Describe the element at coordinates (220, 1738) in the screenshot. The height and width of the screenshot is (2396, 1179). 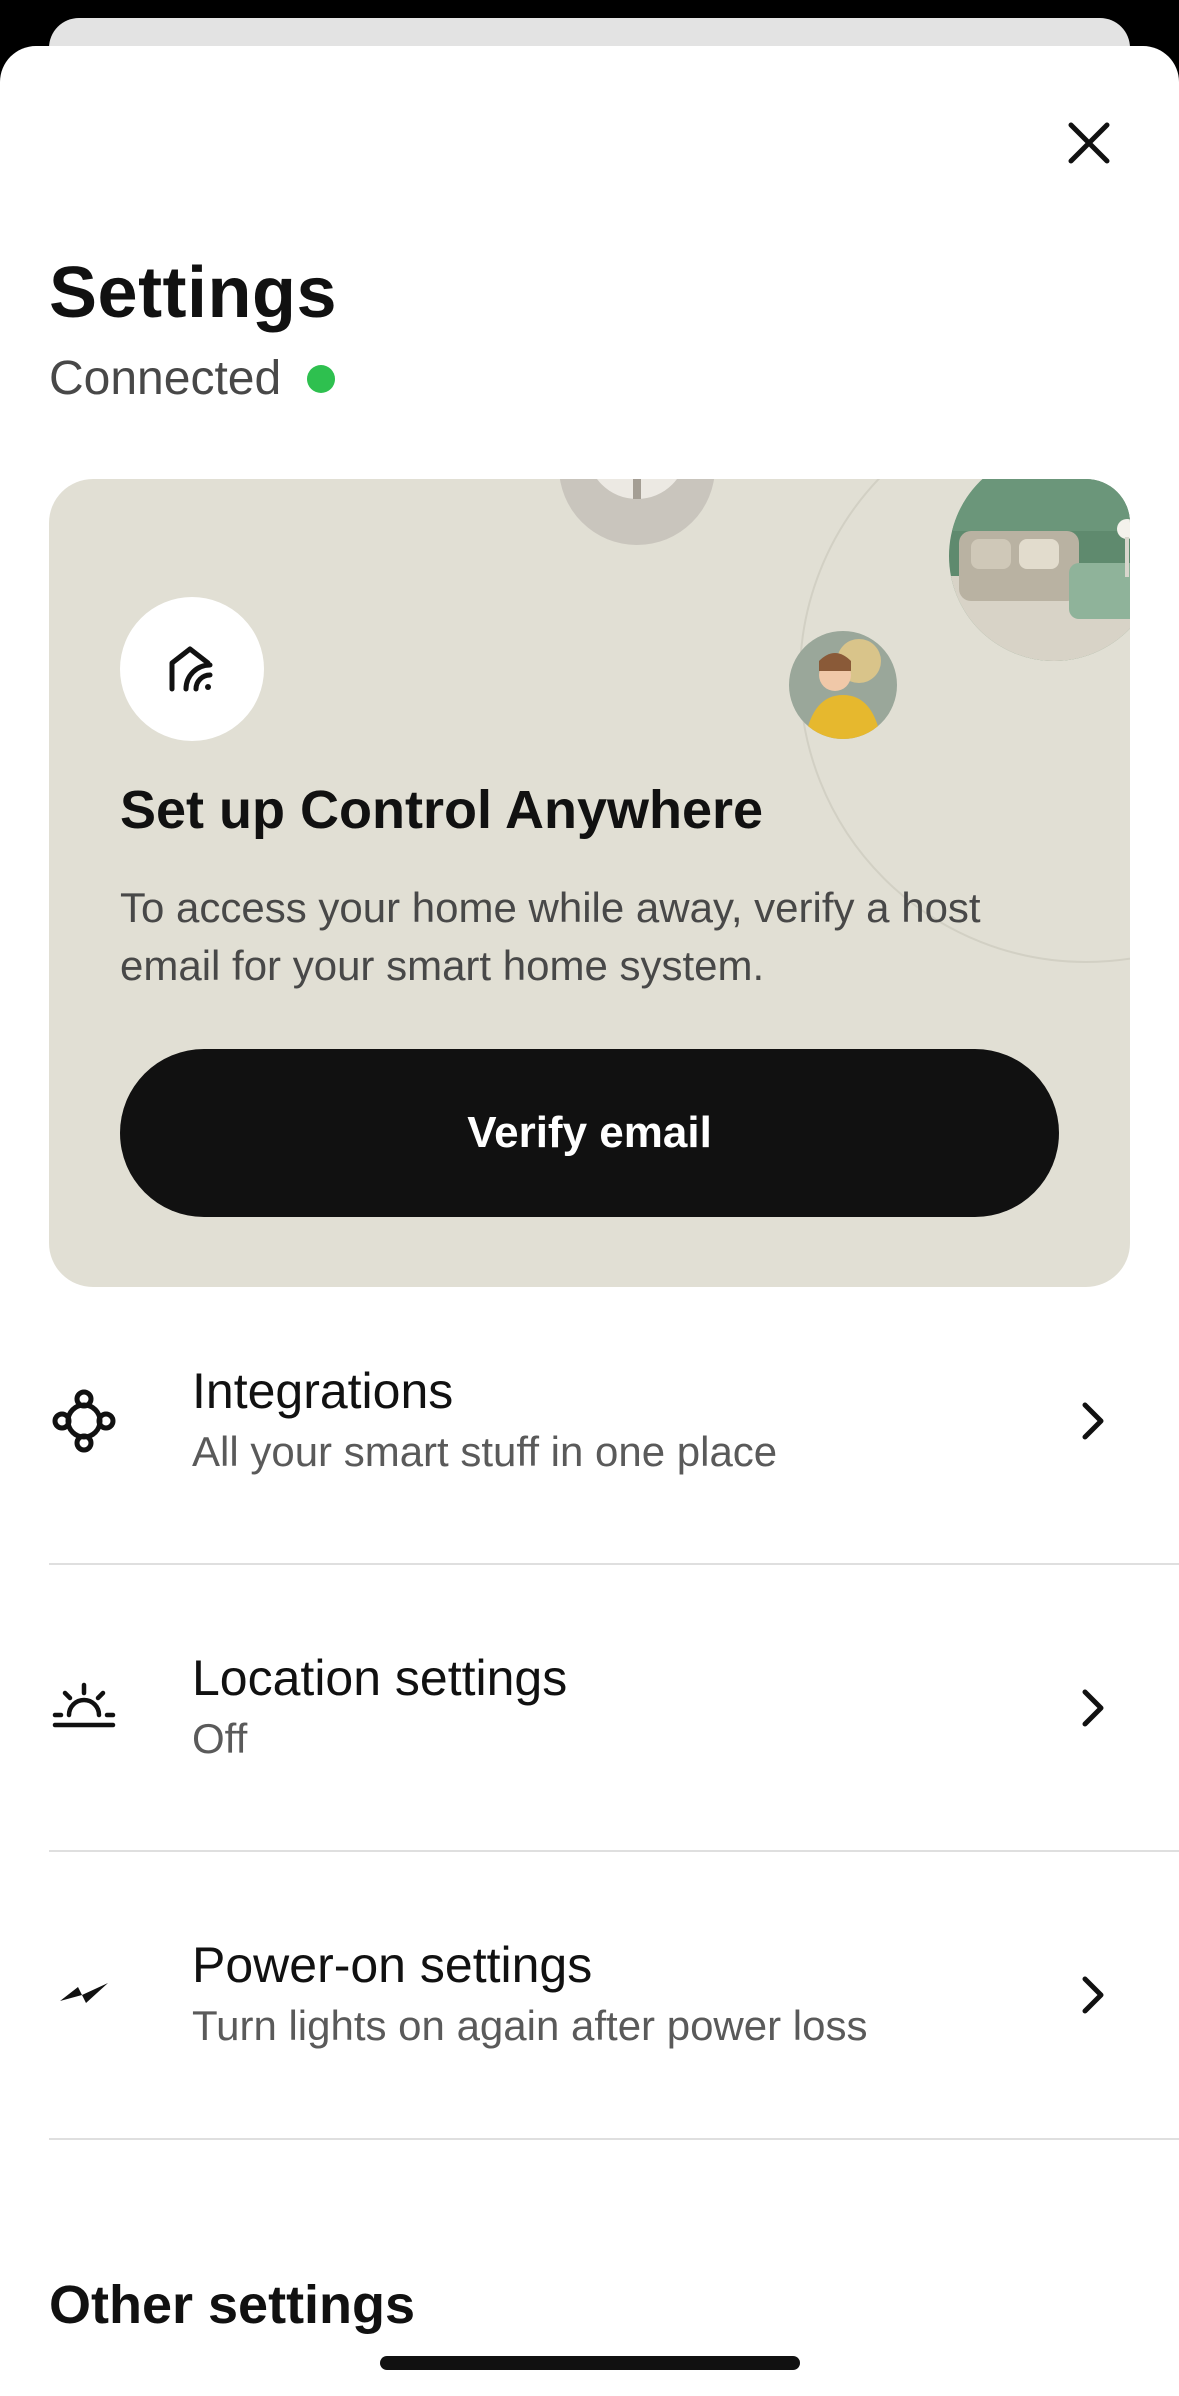
I see `item-subtitle: Off` at that location.